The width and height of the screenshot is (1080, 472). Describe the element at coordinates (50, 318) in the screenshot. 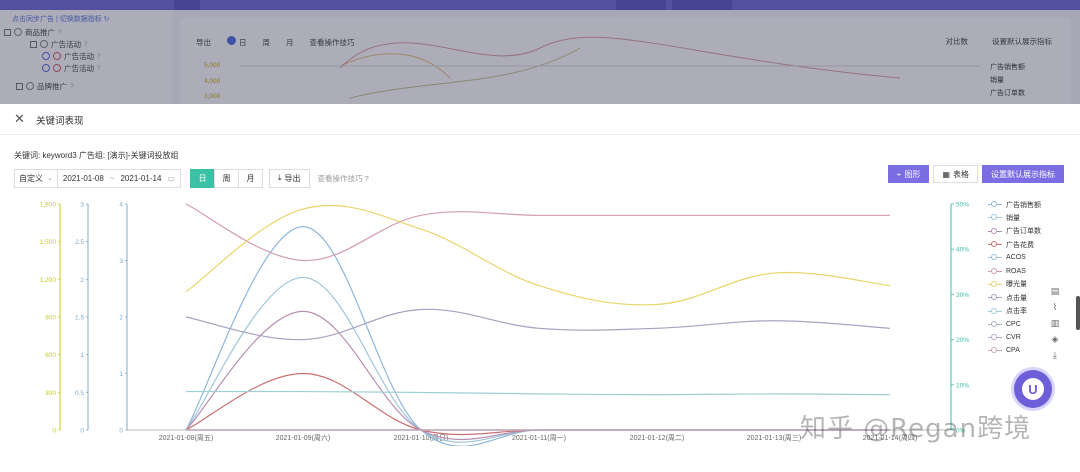

I see `y-tick-label: 900` at that location.